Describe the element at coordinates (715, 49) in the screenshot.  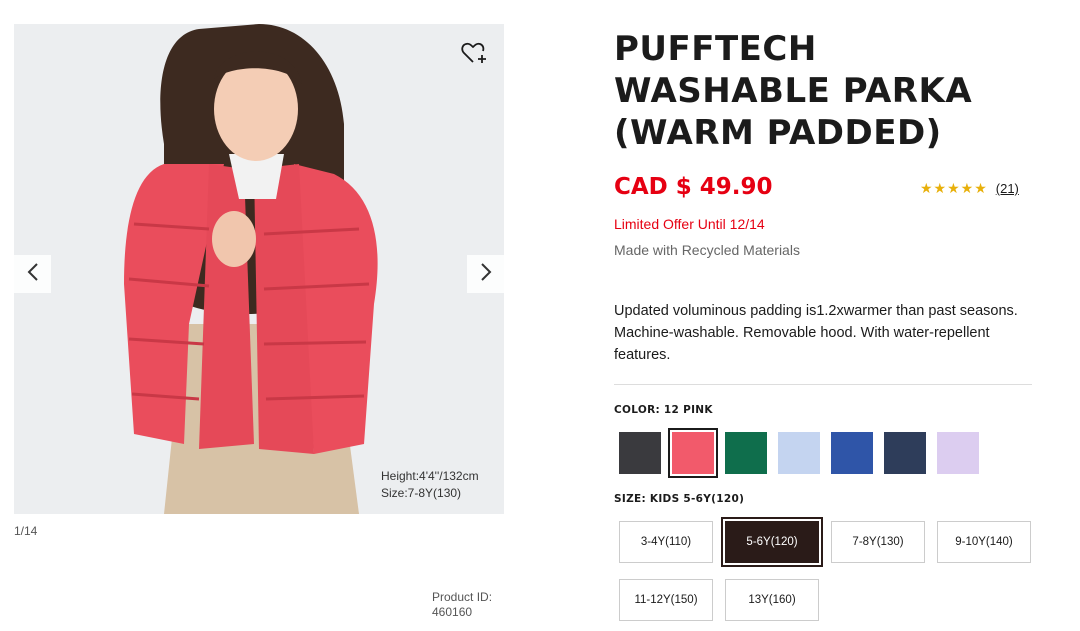
I see `product-title-line: PUFFTECH` at that location.